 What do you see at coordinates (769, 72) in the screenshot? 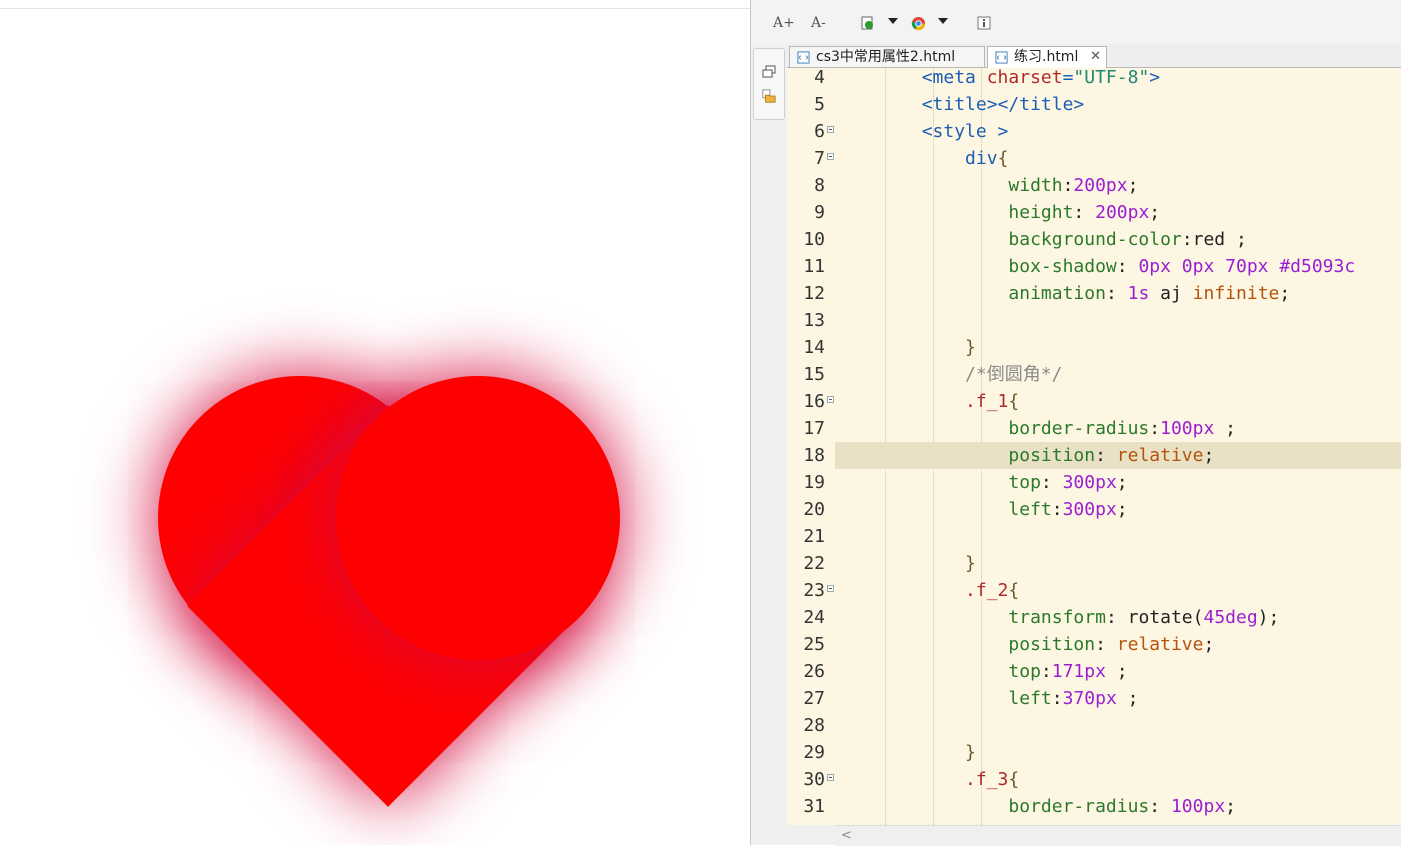
I see `restore-window-icon` at bounding box center [769, 72].